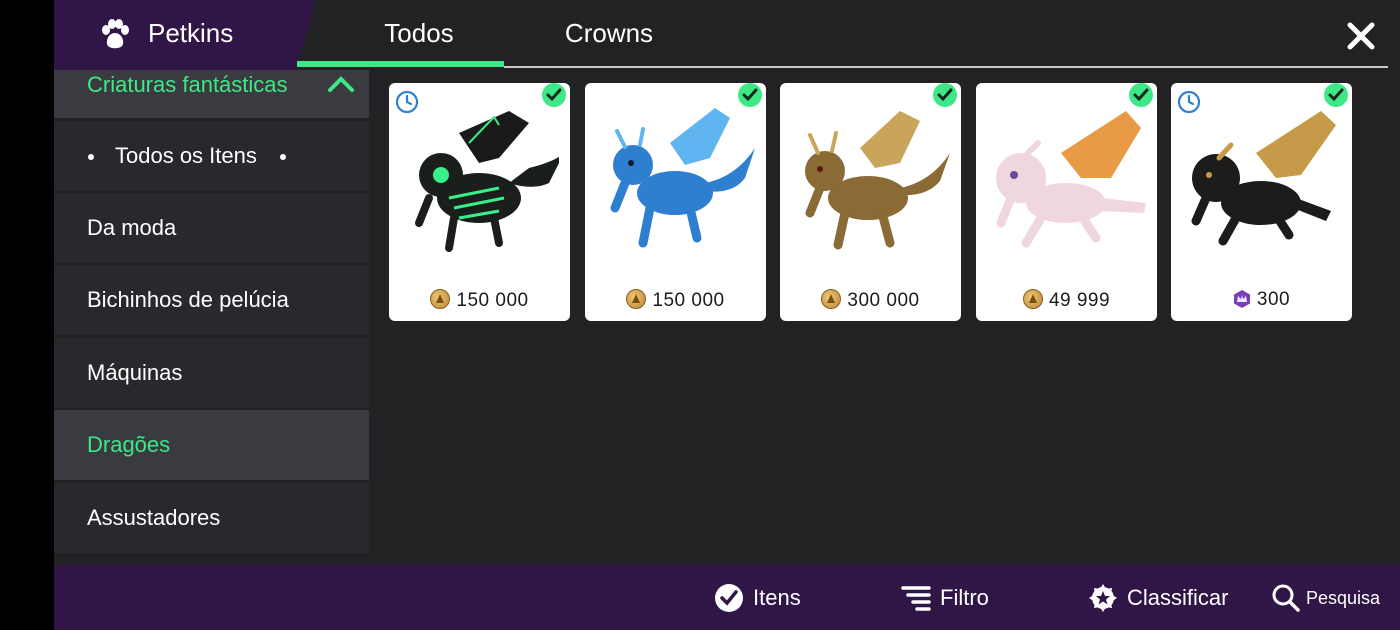 The width and height of the screenshot is (1400, 630). What do you see at coordinates (1241, 299) in the screenshot?
I see `crowns-currency-icon` at bounding box center [1241, 299].